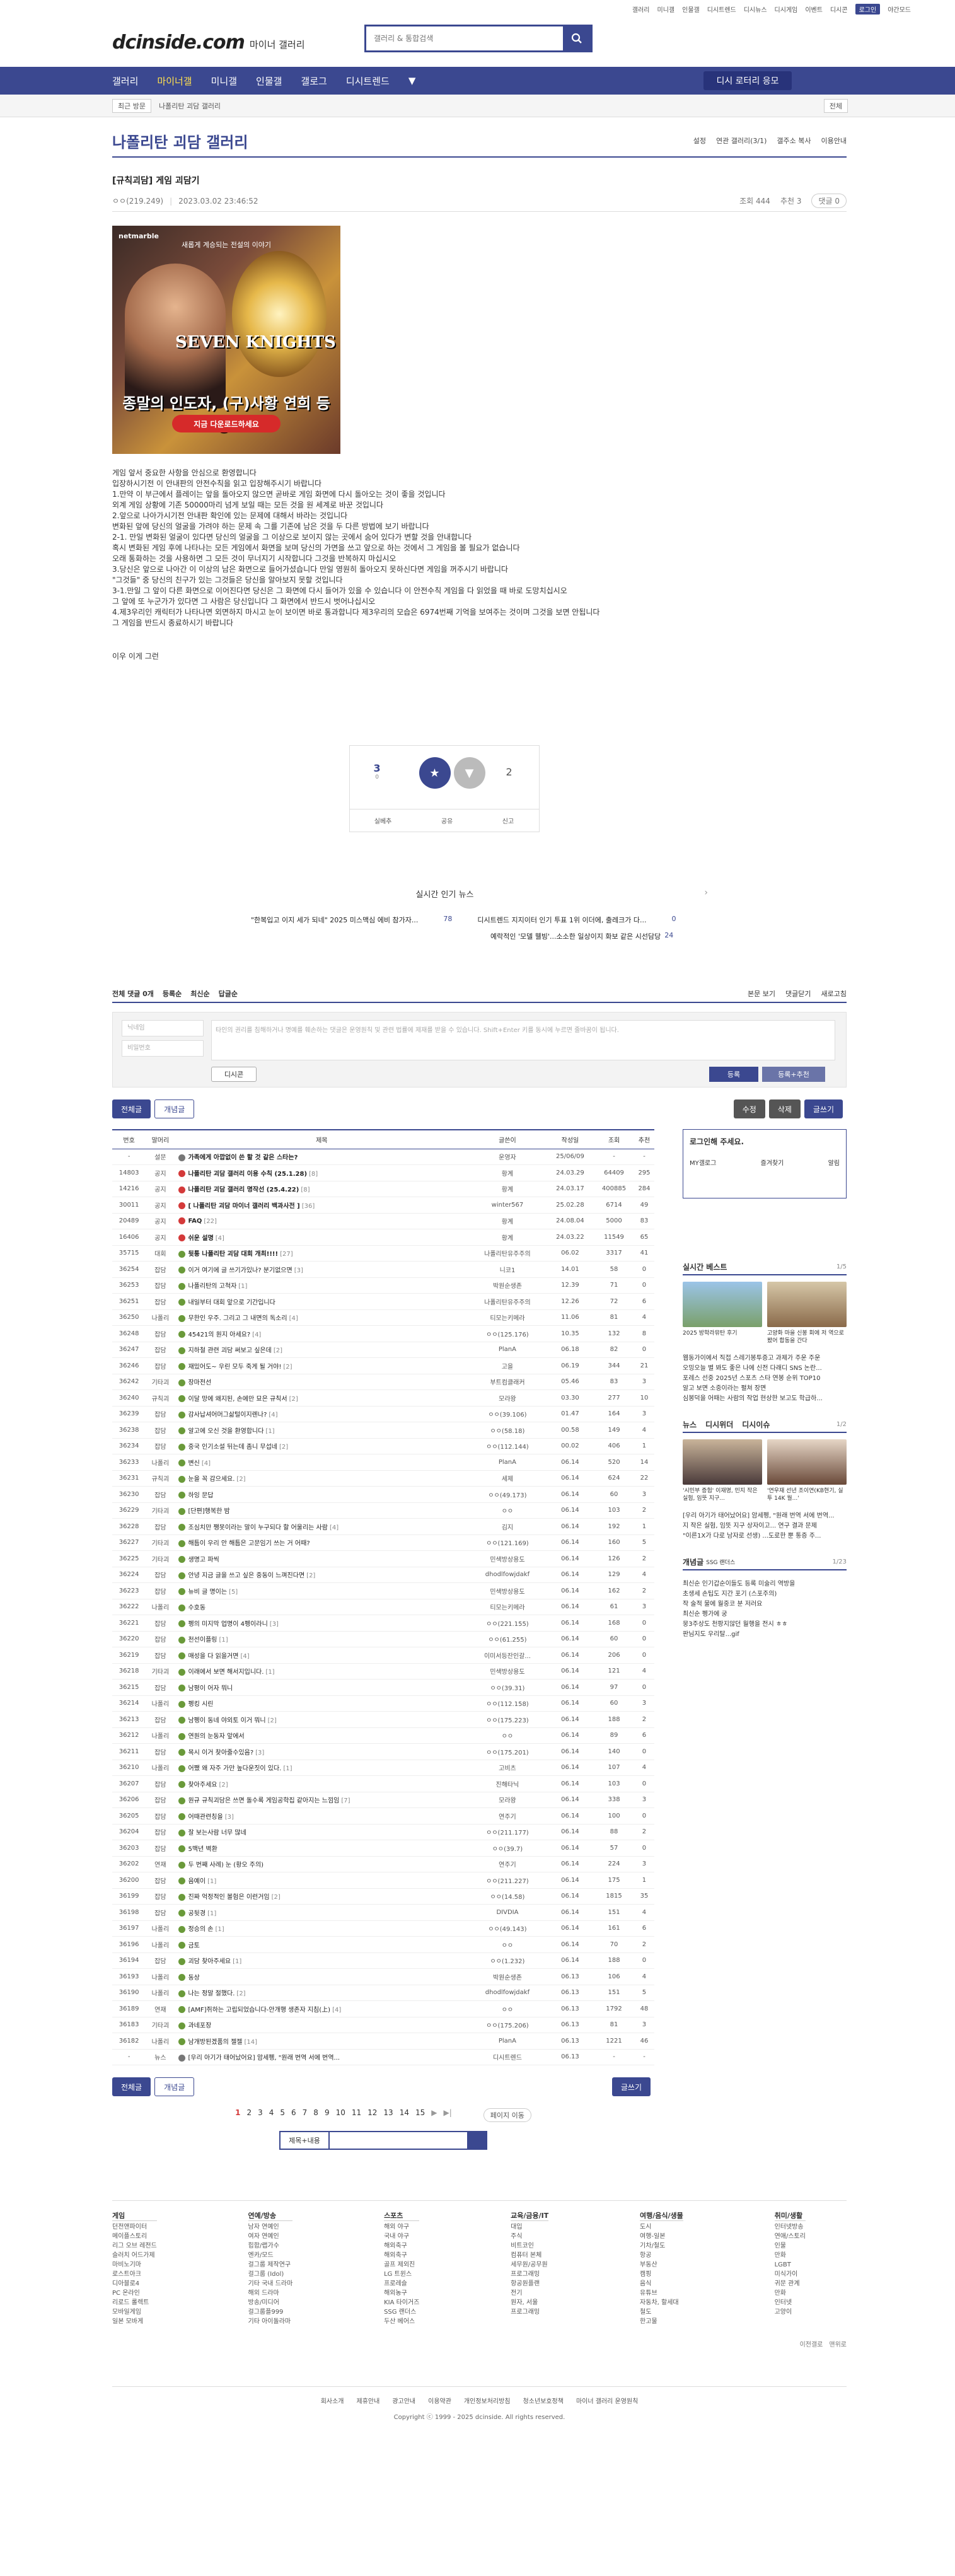  What do you see at coordinates (383, 1639) in the screenshot?
I see `table-row: 36220 잡담 천선이플링 [1] ㅇㅇ(61.255) 06.14 60 0` at bounding box center [383, 1639].